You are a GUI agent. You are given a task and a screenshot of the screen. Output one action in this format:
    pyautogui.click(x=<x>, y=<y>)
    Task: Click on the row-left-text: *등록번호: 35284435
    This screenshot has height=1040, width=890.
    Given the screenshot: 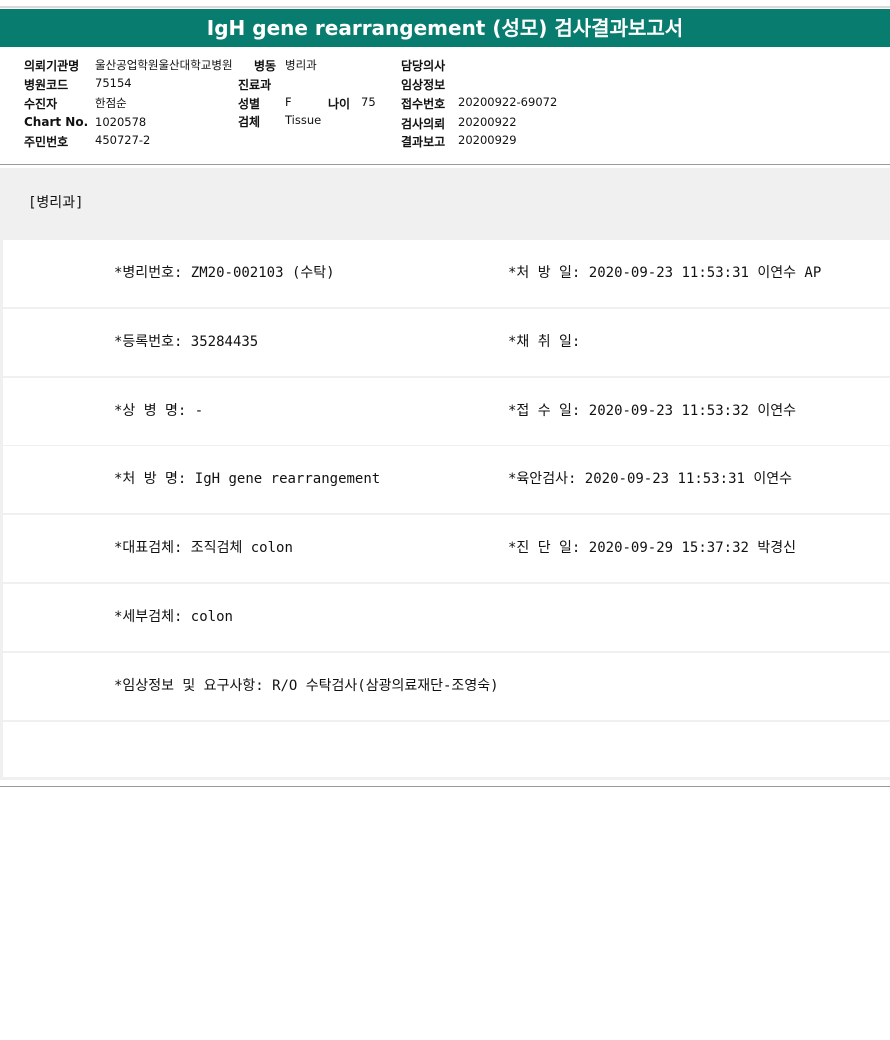 What is the action you would take?
    pyautogui.click(x=186, y=342)
    